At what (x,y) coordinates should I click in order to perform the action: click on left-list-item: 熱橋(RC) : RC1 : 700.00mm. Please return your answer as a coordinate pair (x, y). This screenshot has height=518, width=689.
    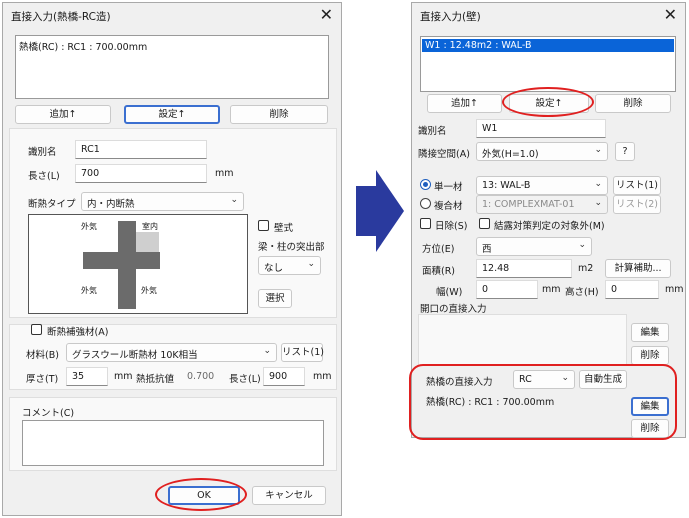
    Looking at the image, I should click on (83, 46).